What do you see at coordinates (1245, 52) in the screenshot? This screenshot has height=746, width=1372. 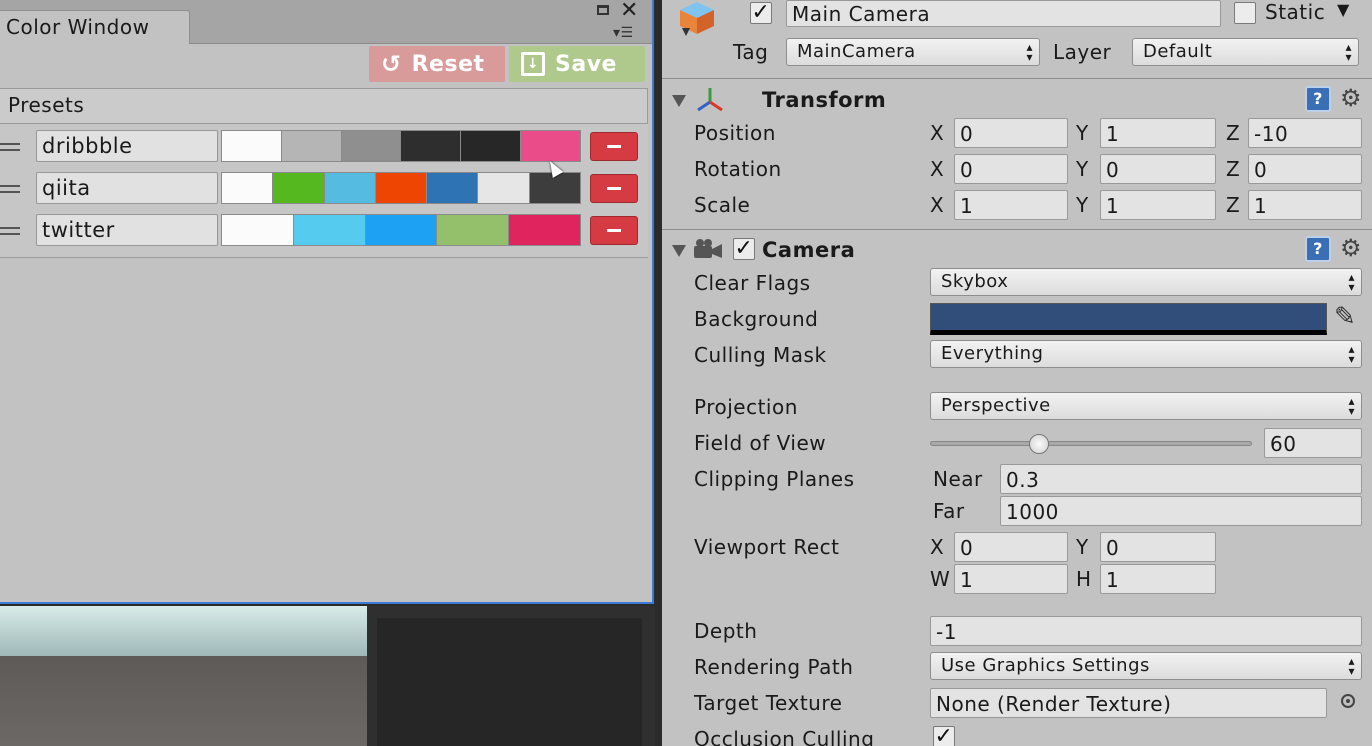 I see `layer-dropdown: Default ▴ ▾` at bounding box center [1245, 52].